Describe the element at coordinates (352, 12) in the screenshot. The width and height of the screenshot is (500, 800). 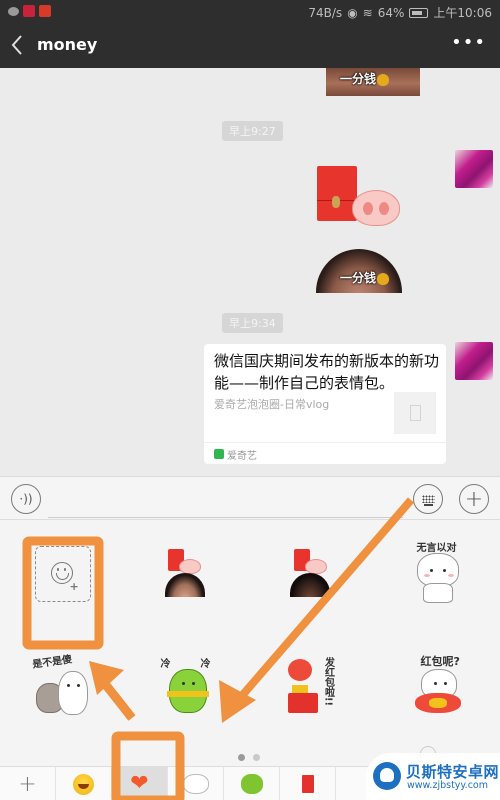
I see `eye-icon: ◉` at that location.